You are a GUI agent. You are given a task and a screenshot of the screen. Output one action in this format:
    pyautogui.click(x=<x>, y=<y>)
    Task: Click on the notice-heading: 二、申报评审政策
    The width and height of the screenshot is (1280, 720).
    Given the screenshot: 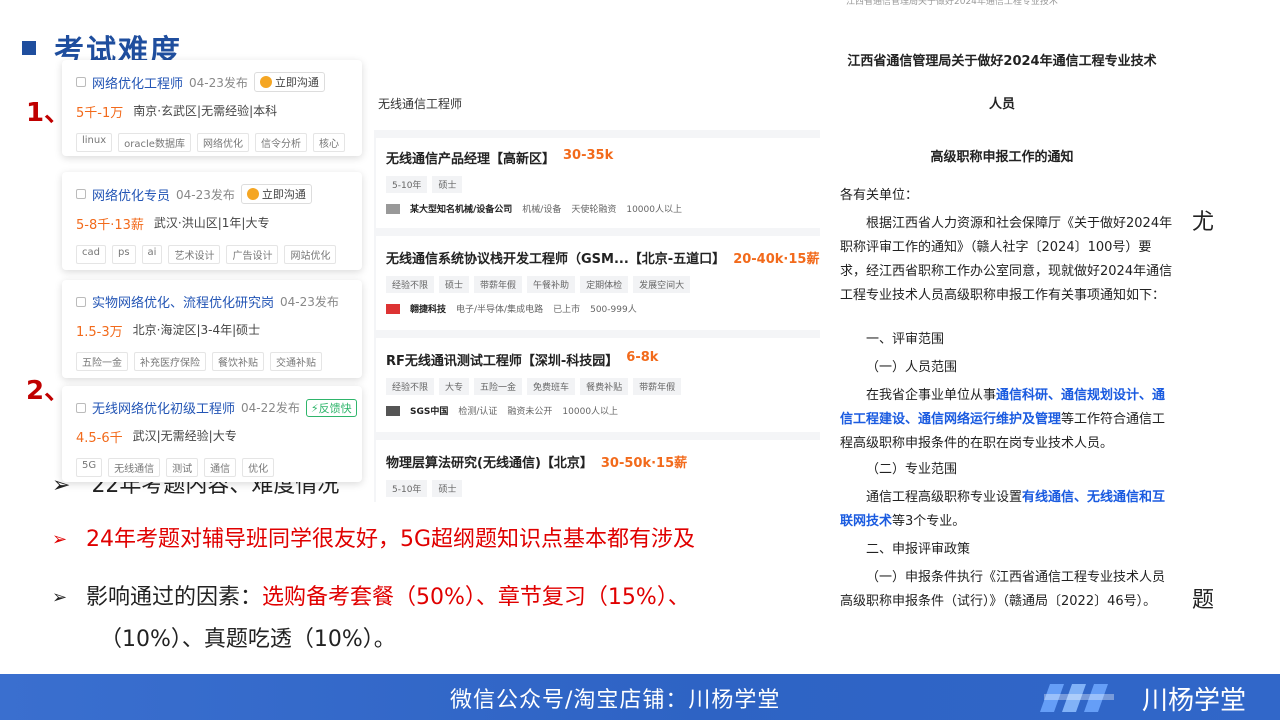 What is the action you would take?
    pyautogui.click(x=918, y=549)
    